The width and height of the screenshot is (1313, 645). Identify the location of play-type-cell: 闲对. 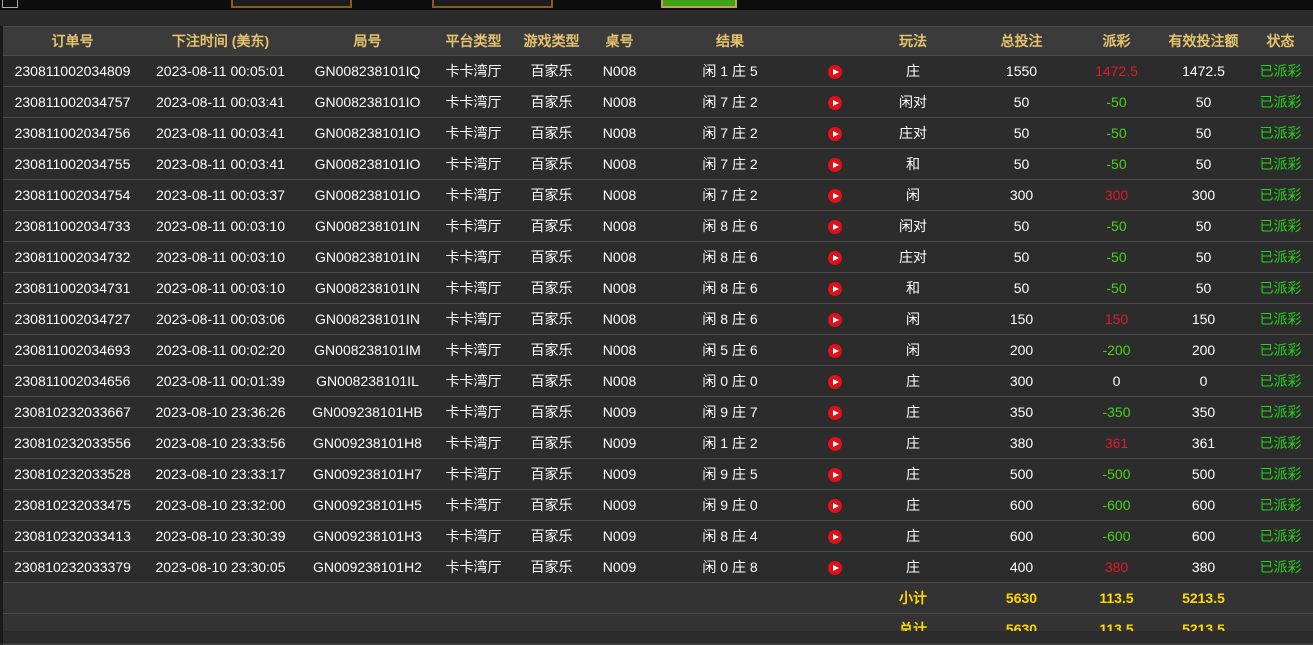
(913, 226).